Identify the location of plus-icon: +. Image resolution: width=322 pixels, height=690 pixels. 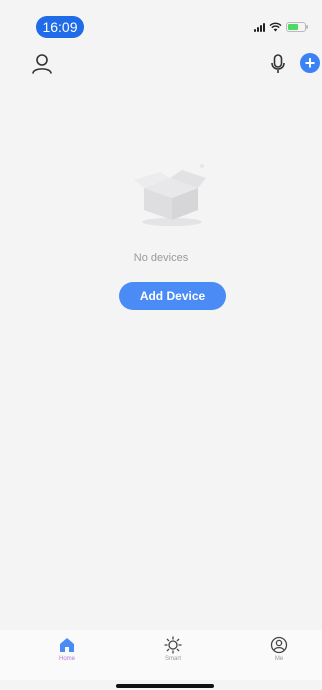
(310, 63).